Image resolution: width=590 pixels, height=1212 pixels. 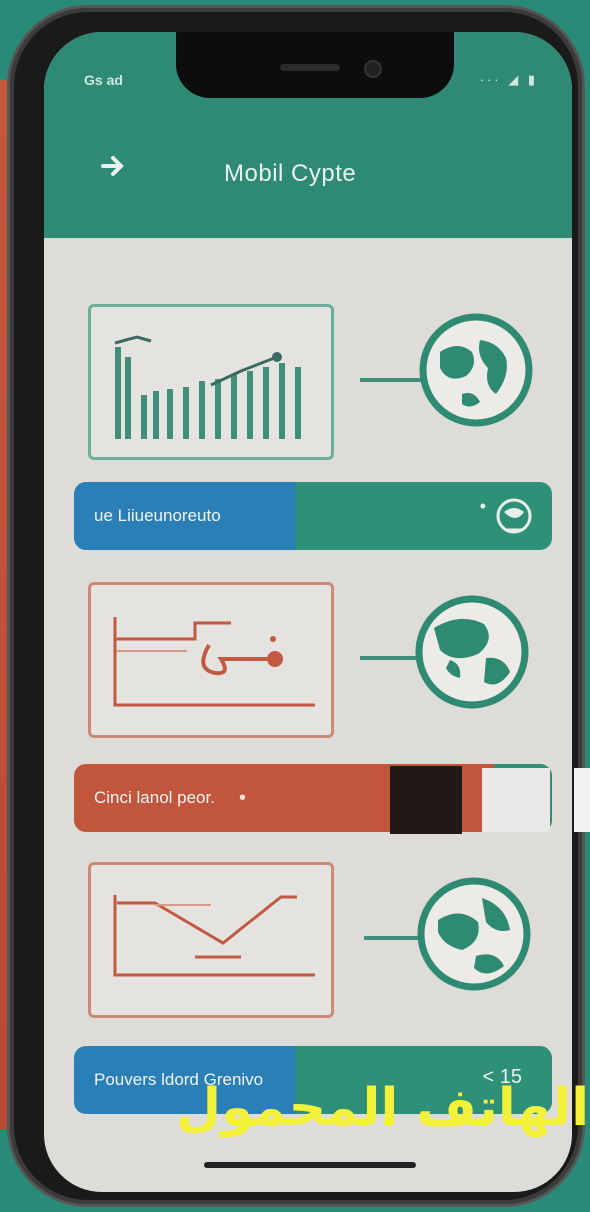 What do you see at coordinates (313, 516) in the screenshot?
I see `banner-growth: ue Liiueunoreuto •` at bounding box center [313, 516].